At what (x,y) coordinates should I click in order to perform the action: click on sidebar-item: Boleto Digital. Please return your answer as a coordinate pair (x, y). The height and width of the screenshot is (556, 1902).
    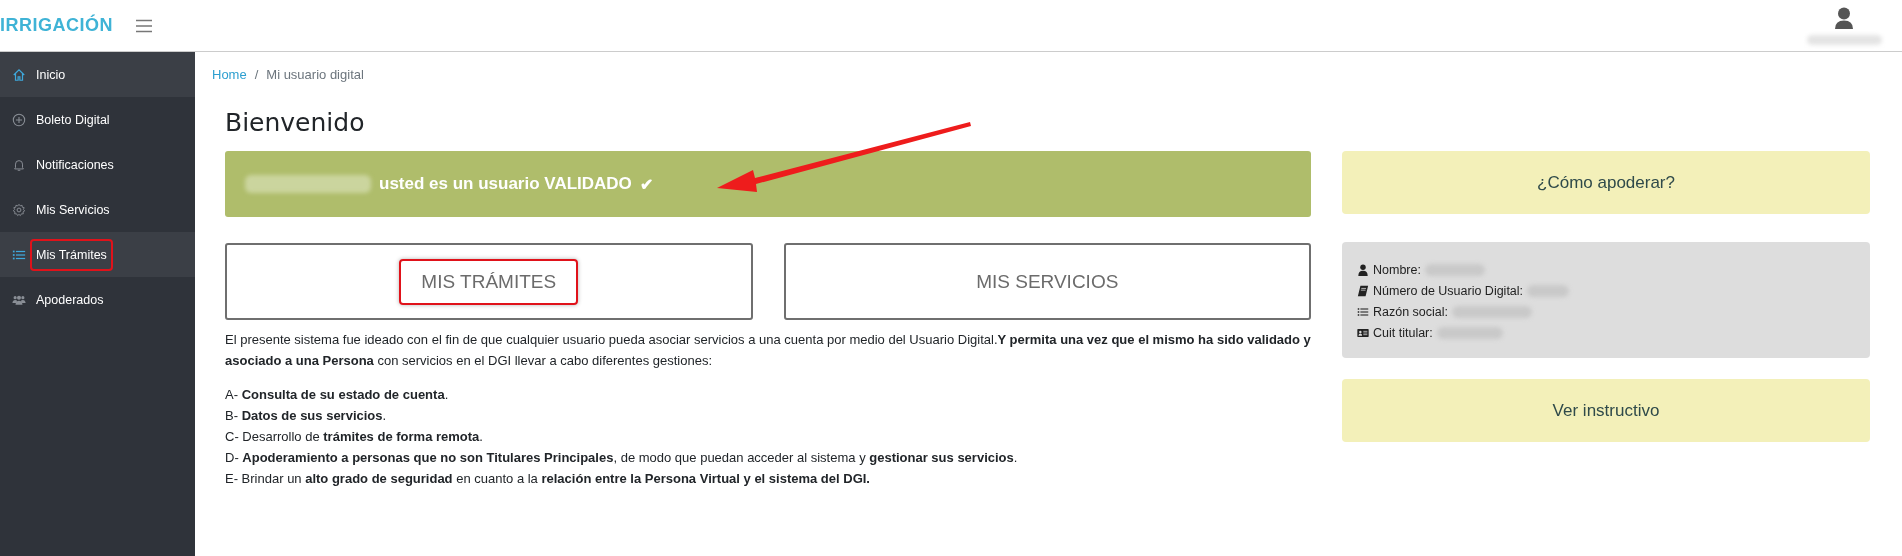
    Looking at the image, I should click on (97, 119).